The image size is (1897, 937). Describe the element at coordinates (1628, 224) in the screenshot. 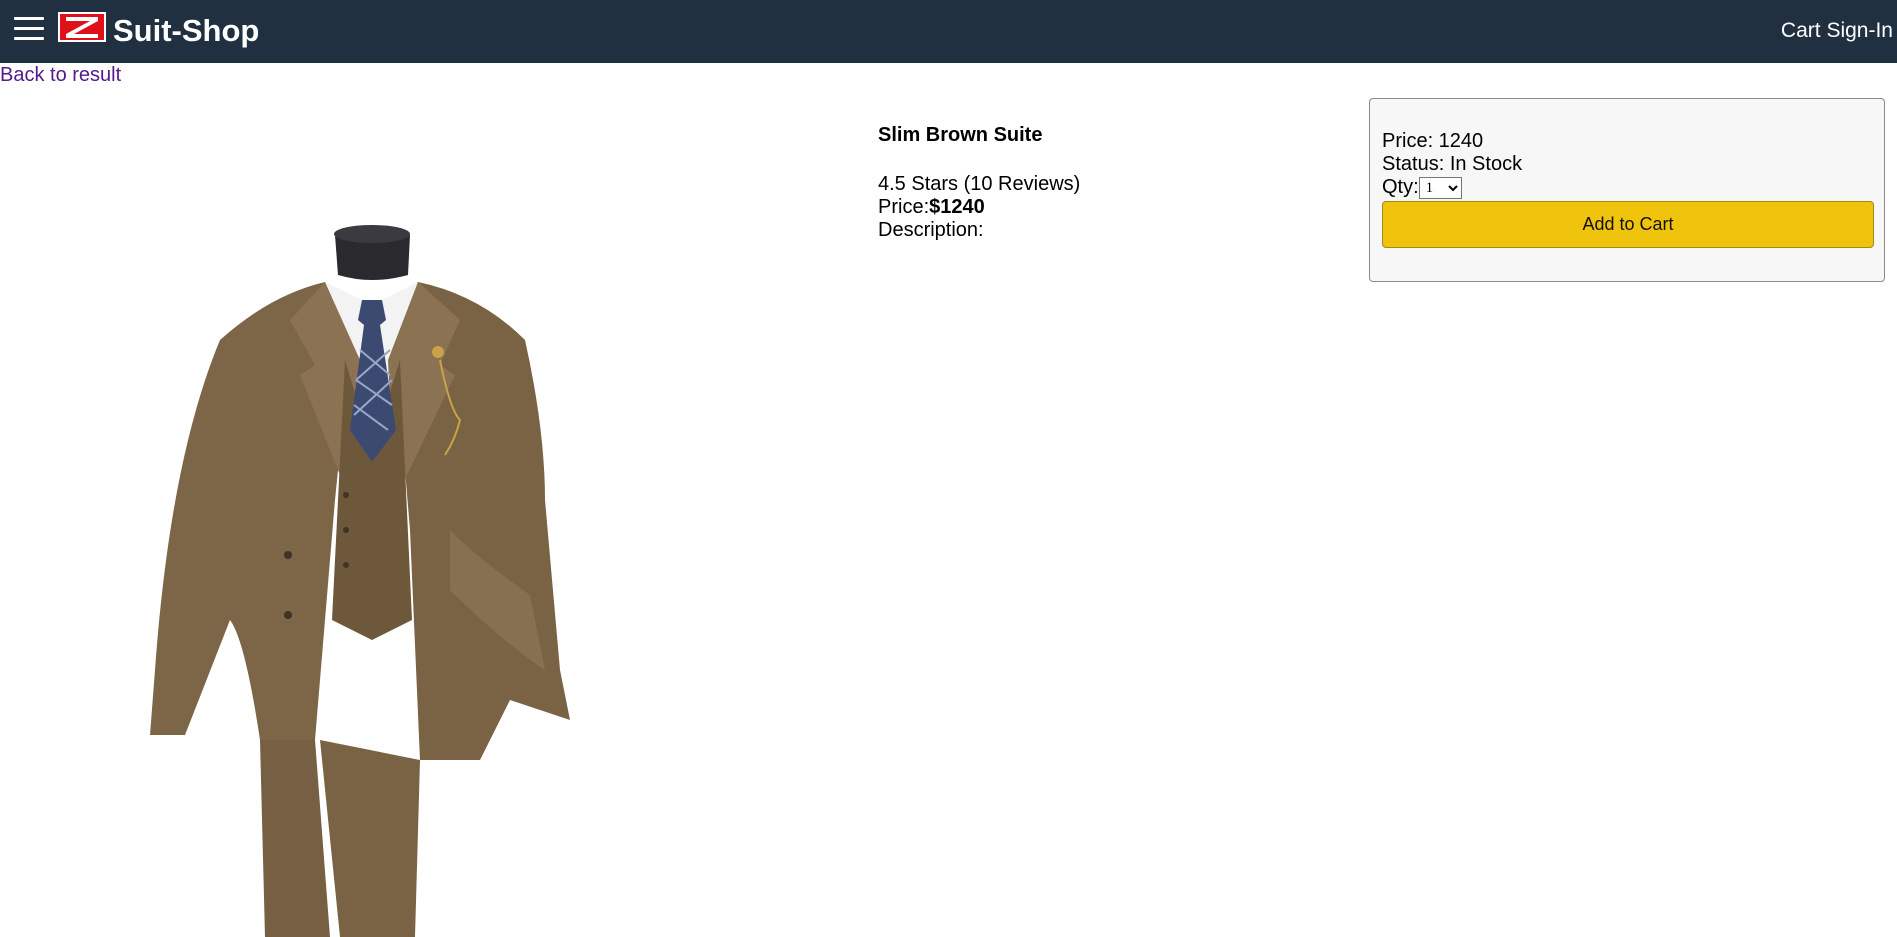

I see `add-to-cart-button: Add to Cart` at that location.